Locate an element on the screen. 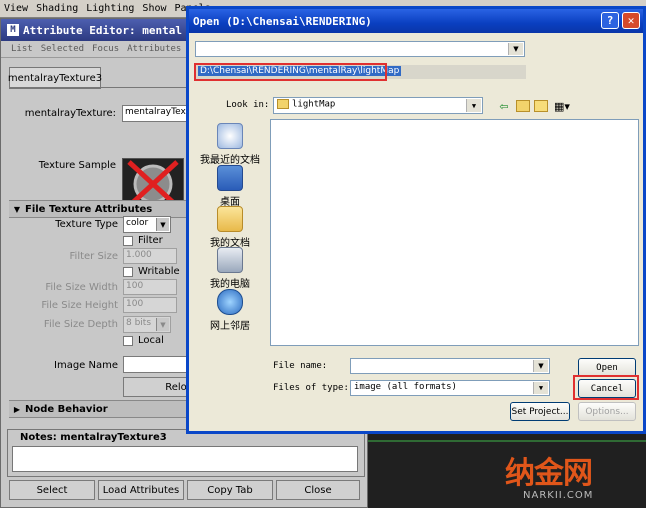 Image resolution: width=646 pixels, height=508 pixels. close-icon: ✕ is located at coordinates (631, 20).